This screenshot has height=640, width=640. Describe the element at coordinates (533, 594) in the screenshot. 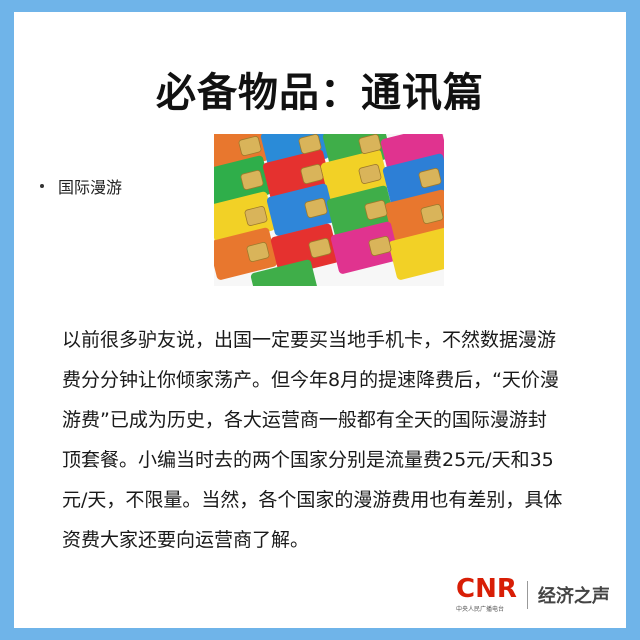

I see `cnr-logo: CNR 中央人民广播电台 经济之声` at that location.